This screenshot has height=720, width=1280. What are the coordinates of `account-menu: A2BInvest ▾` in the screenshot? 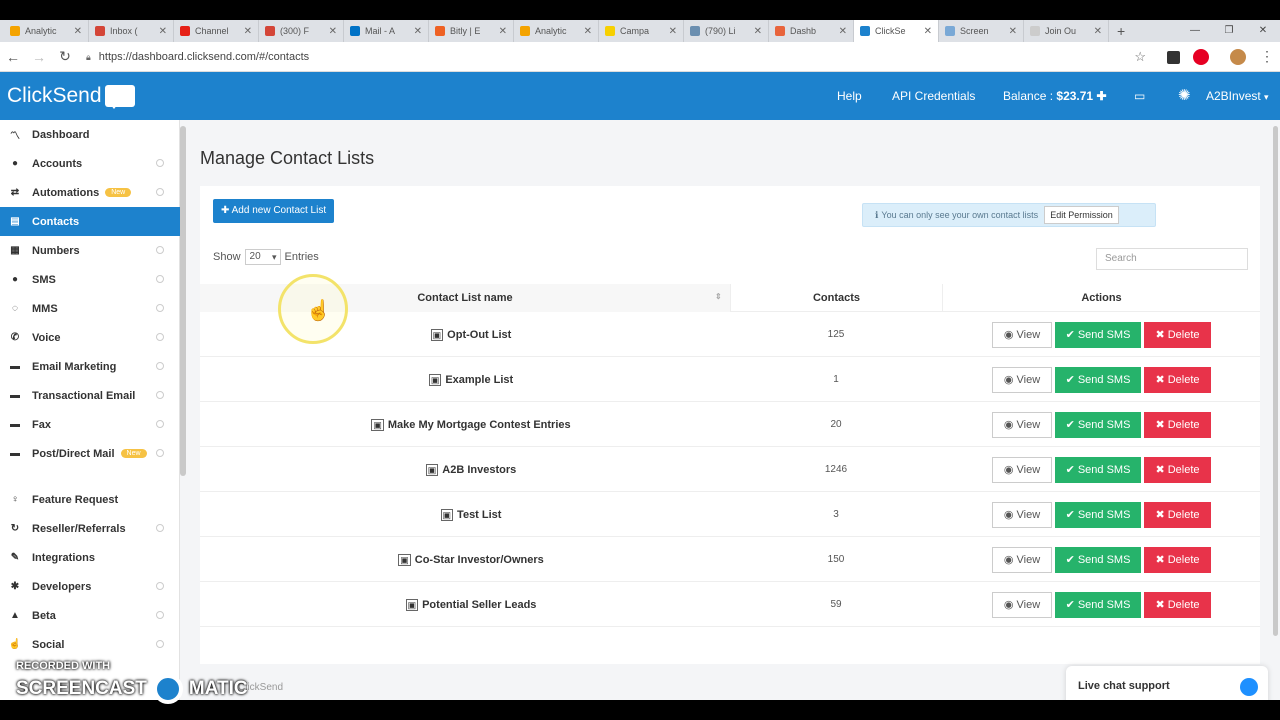 It's located at (1237, 96).